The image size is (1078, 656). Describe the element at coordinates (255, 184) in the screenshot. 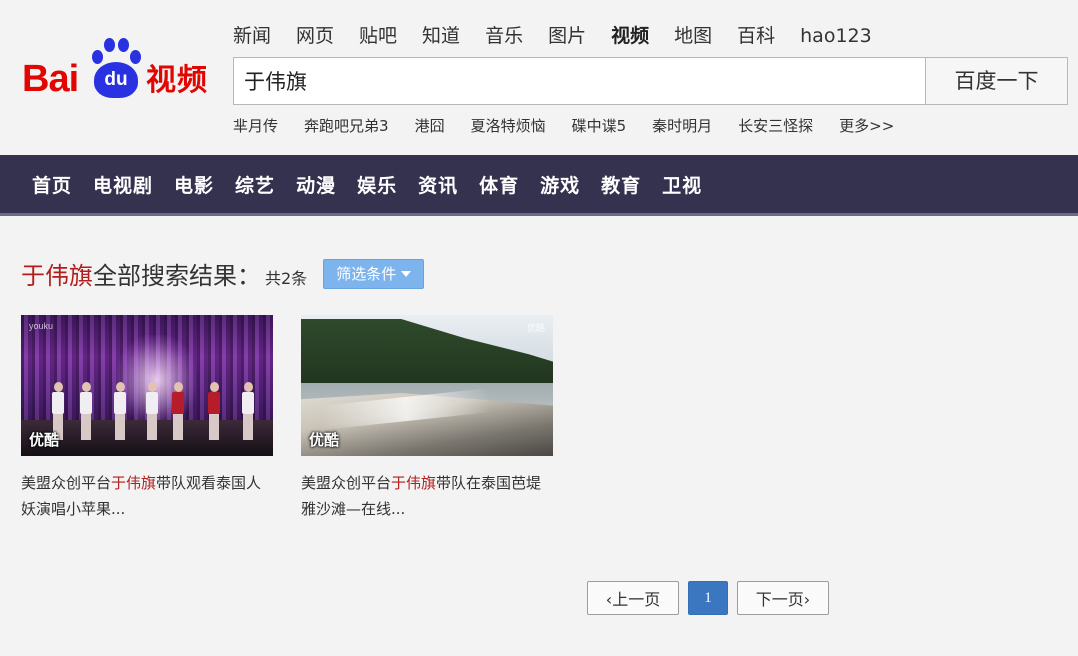

I see `category-variety: 综艺` at that location.